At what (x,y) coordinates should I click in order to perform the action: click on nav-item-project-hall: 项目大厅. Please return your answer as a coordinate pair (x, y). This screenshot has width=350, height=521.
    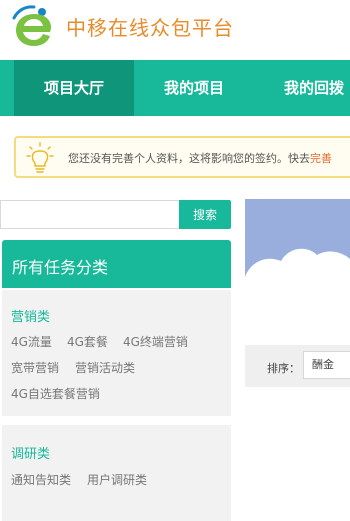
    Looking at the image, I should click on (74, 88).